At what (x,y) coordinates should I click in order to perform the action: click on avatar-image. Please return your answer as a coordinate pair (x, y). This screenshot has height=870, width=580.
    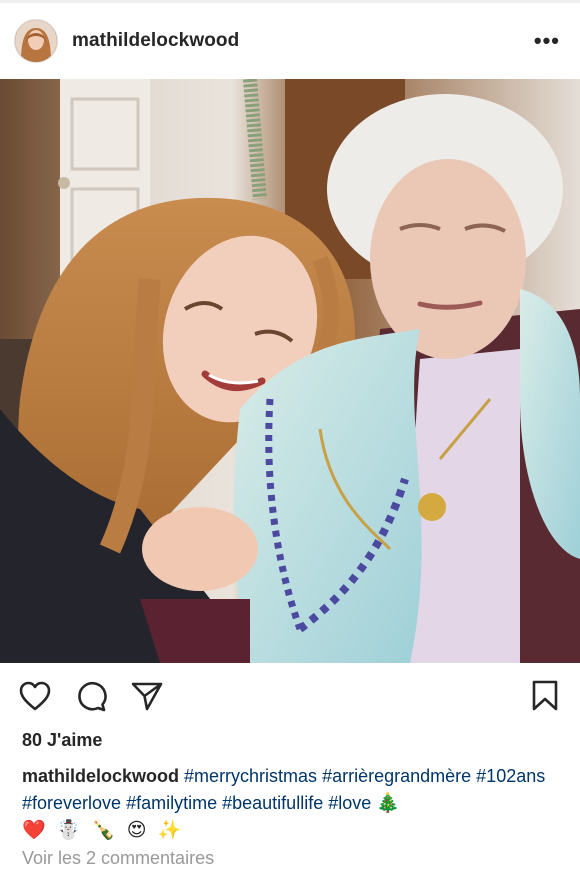
    Looking at the image, I should click on (36, 41).